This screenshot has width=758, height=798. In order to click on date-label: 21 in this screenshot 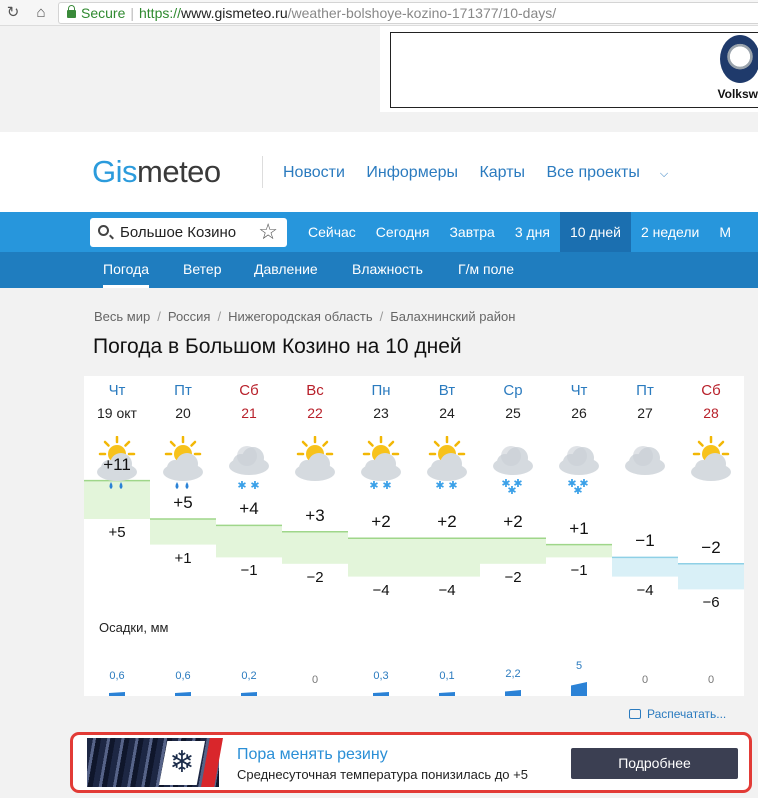, I will do `click(249, 413)`.